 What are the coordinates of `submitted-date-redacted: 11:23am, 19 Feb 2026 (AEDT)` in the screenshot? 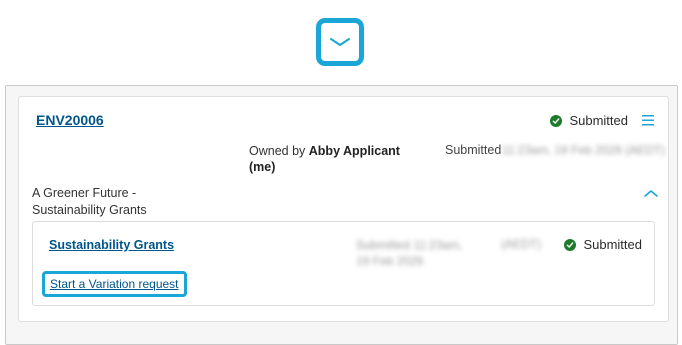 It's located at (584, 150).